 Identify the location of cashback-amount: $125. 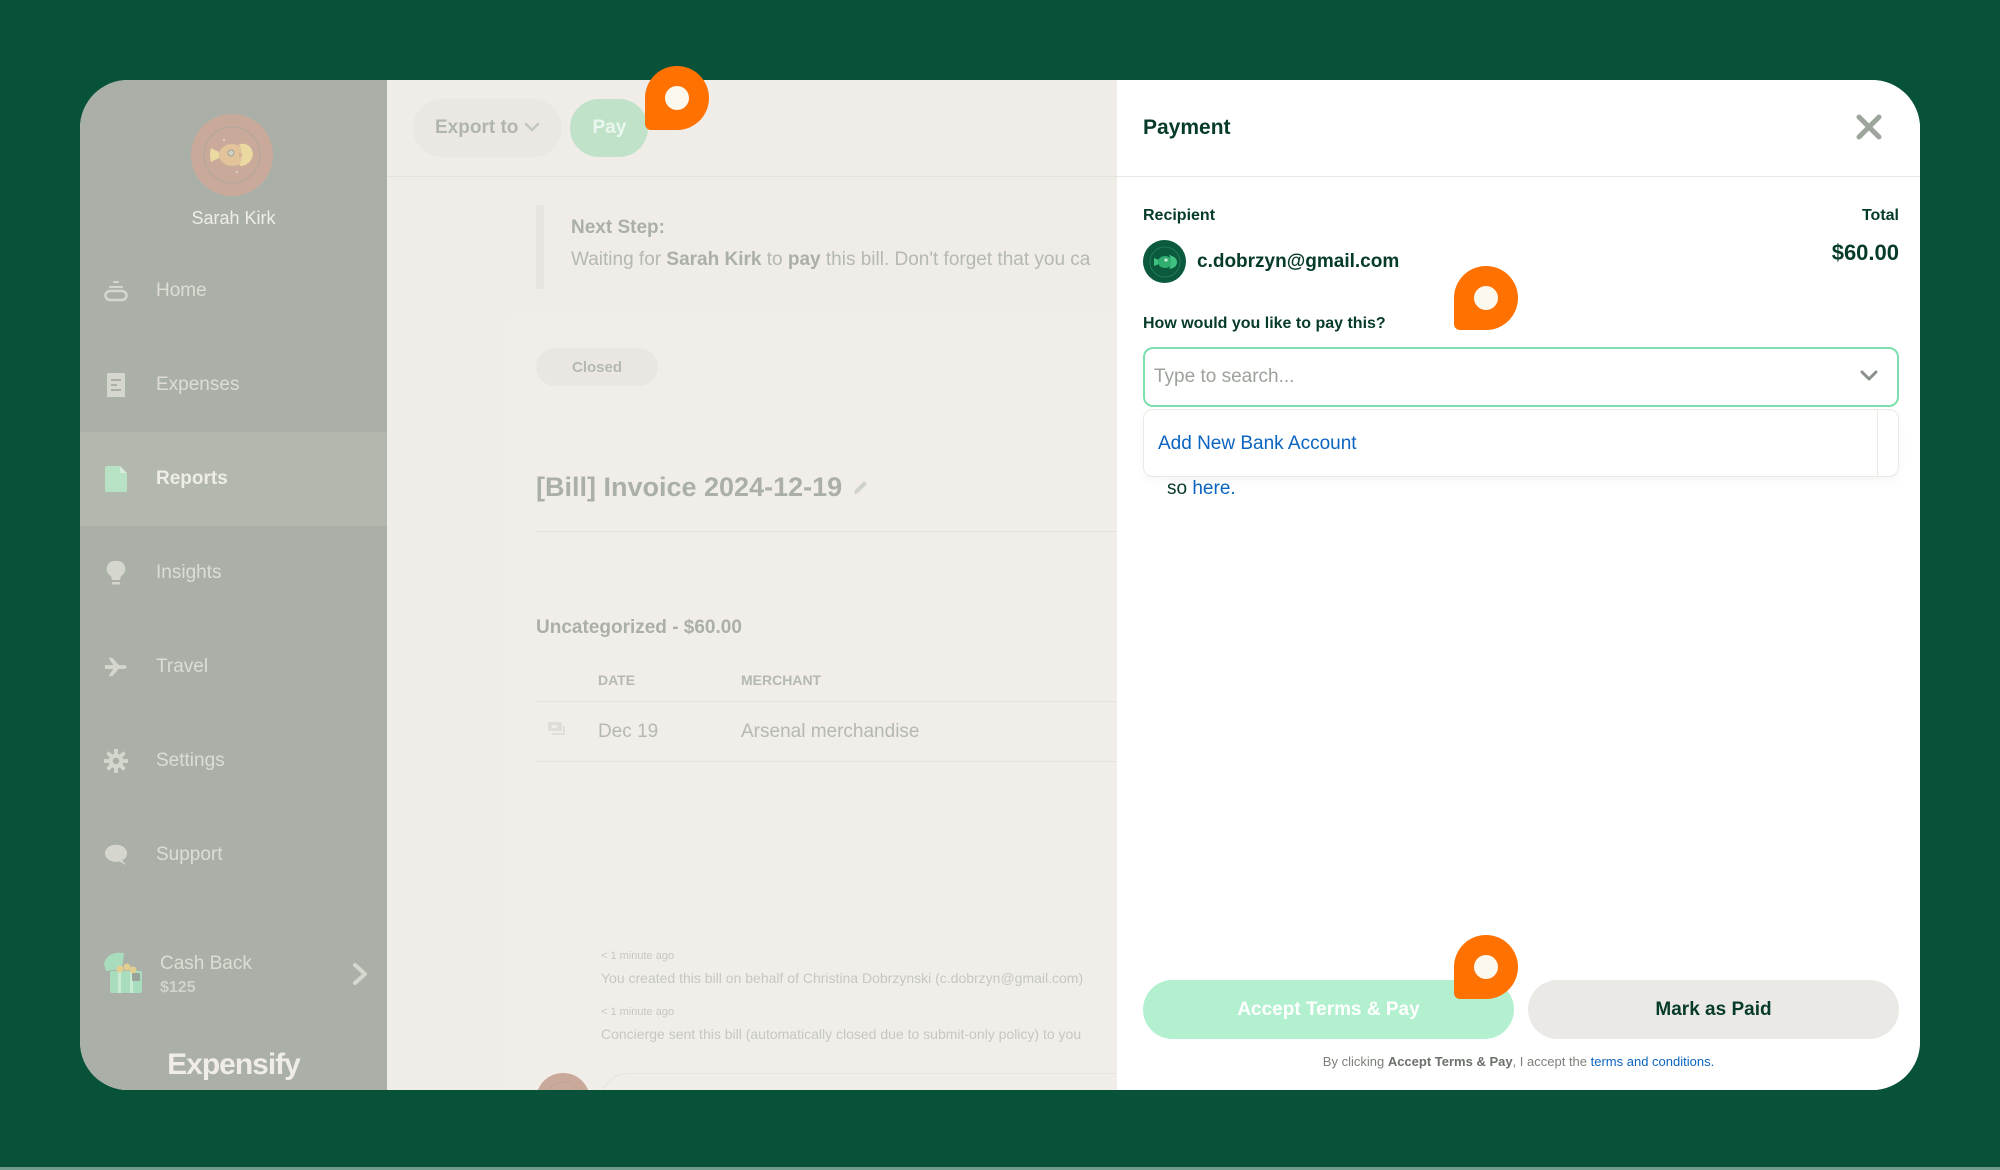
(178, 987).